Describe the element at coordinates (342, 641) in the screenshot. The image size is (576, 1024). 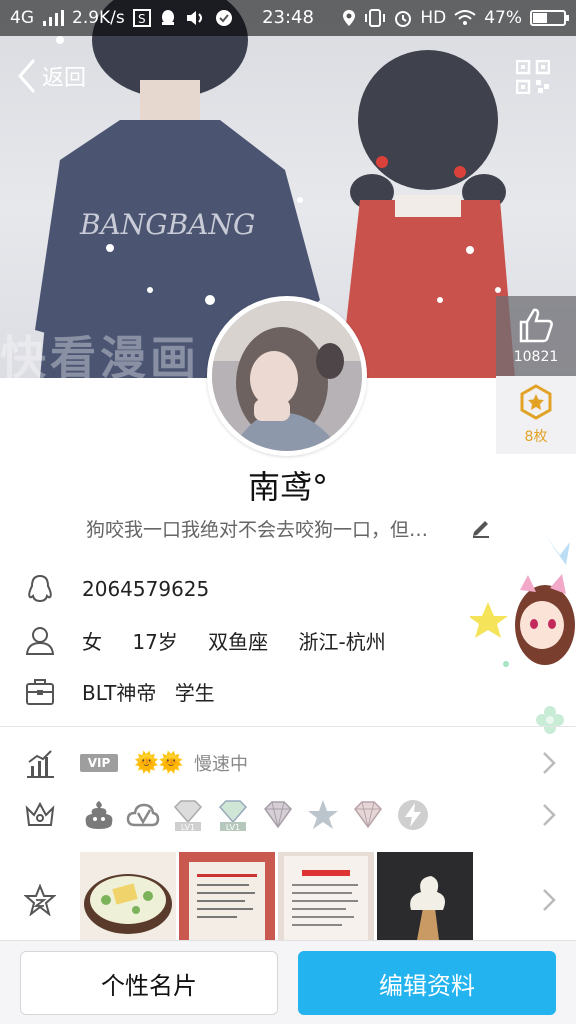
I see `location: 浙江-杭州` at that location.